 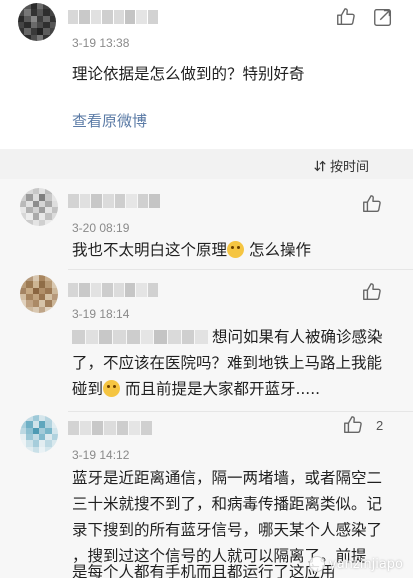 What do you see at coordinates (140, 337) in the screenshot?
I see `reply-mention-blurred` at bounding box center [140, 337].